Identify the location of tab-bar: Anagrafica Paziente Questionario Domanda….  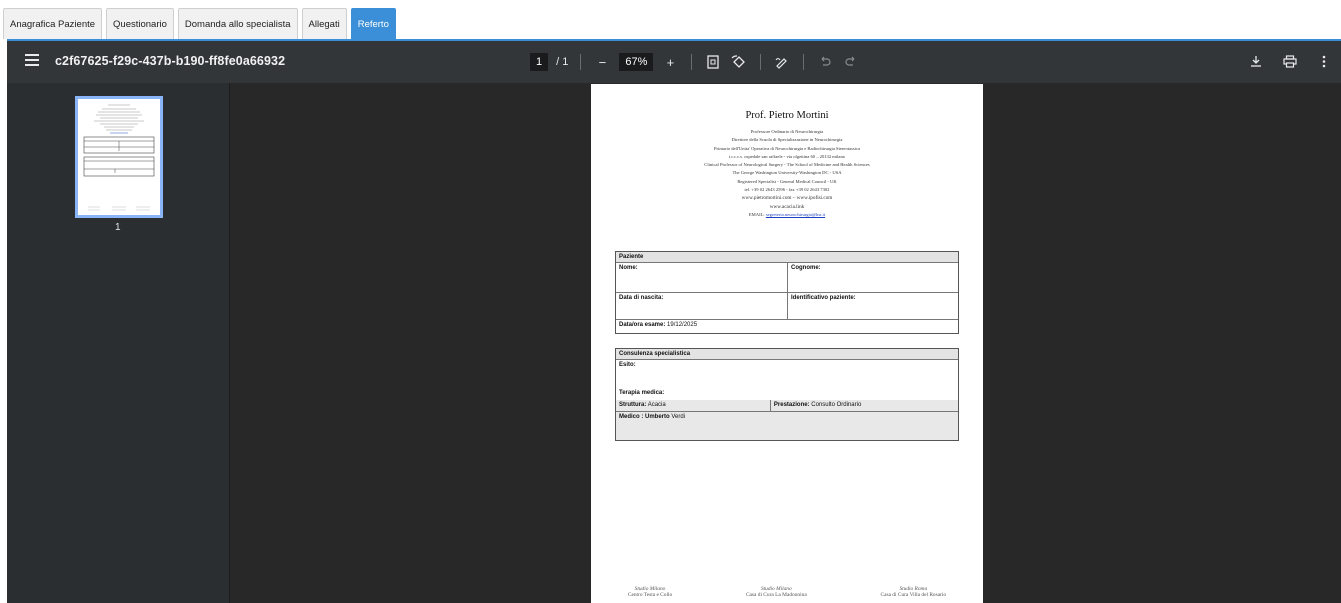
(670, 21).